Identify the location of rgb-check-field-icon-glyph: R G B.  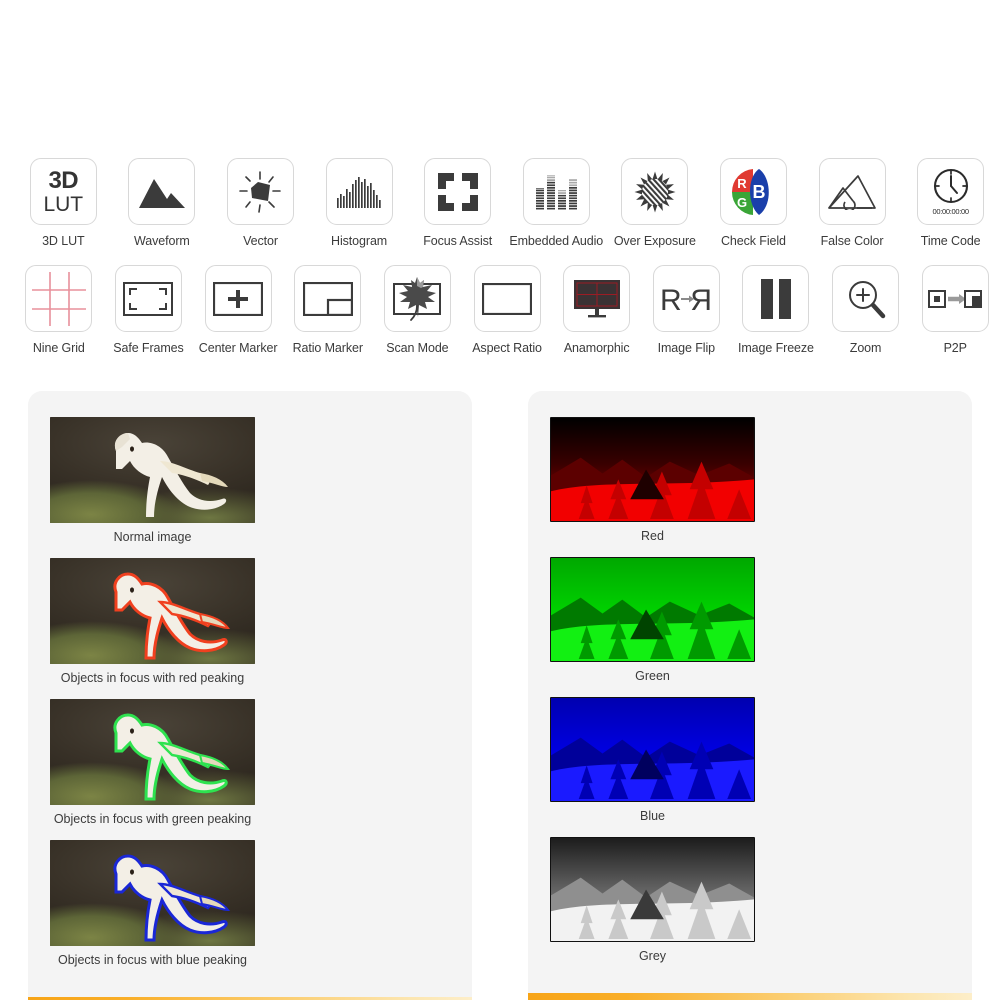
(754, 191).